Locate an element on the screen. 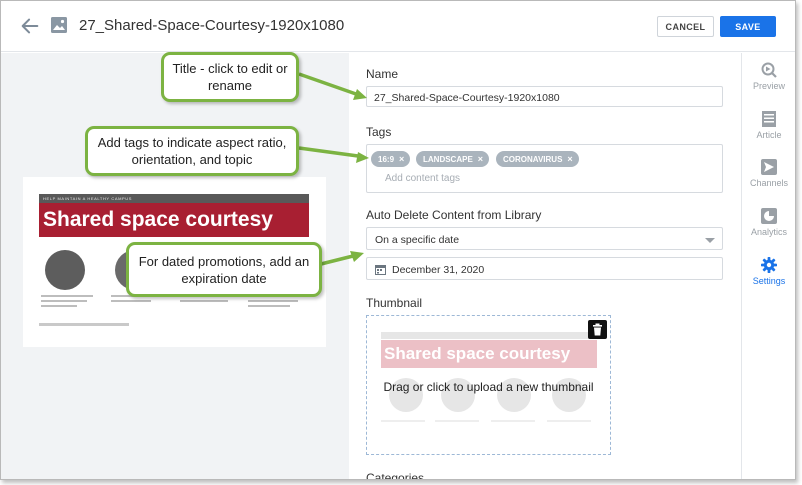 The height and width of the screenshot is (485, 802). rail-item-label: Settings is located at coordinates (769, 281).